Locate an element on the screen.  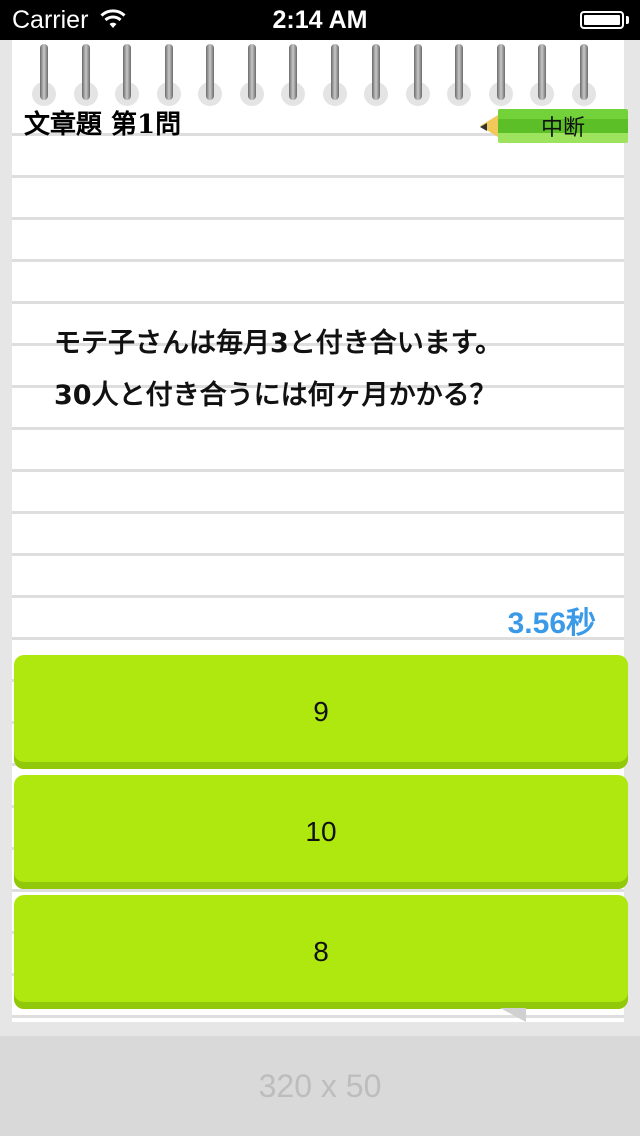
answer-button-2: 10 is located at coordinates (321, 832).